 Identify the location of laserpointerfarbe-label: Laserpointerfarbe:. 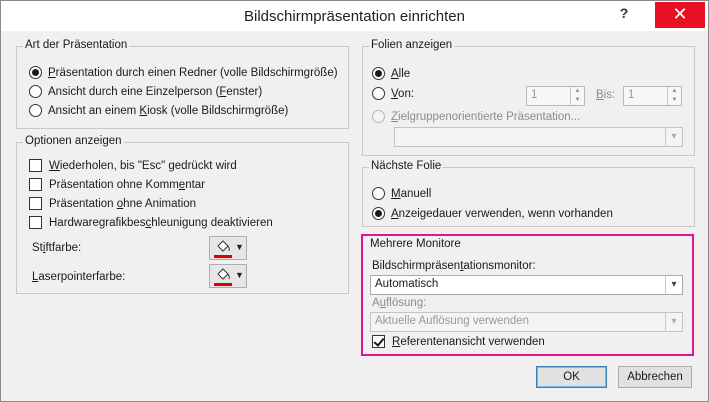
(79, 277).